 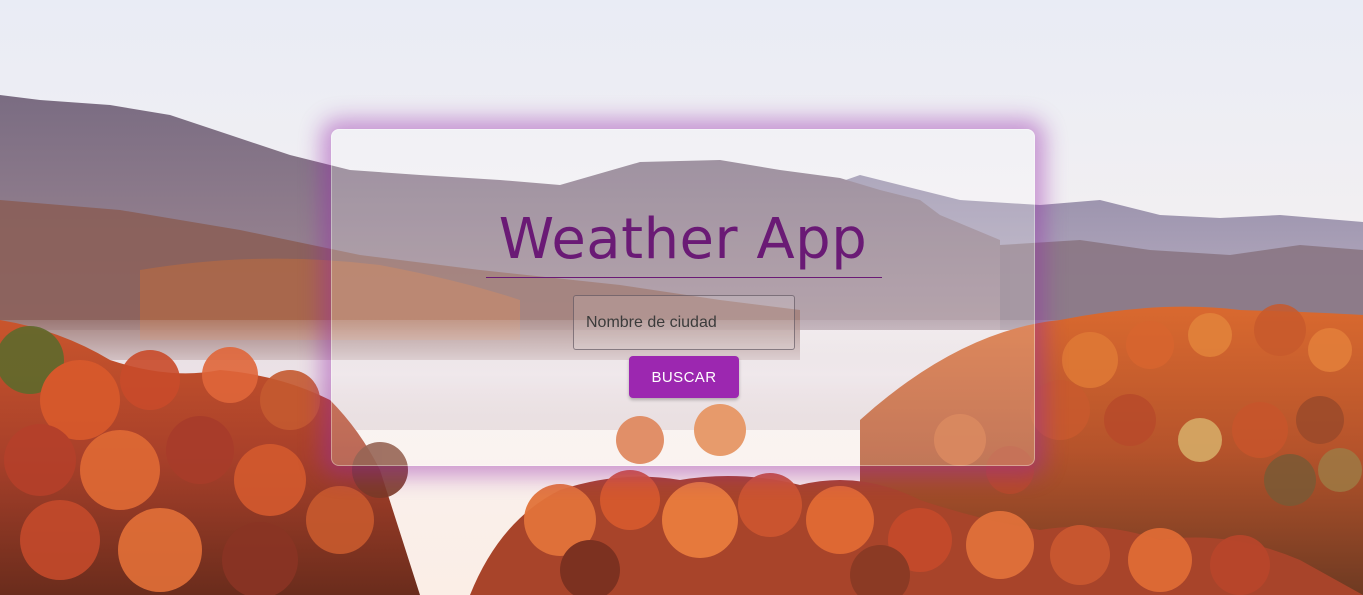 I want to click on title-underline, so click(x=684, y=277).